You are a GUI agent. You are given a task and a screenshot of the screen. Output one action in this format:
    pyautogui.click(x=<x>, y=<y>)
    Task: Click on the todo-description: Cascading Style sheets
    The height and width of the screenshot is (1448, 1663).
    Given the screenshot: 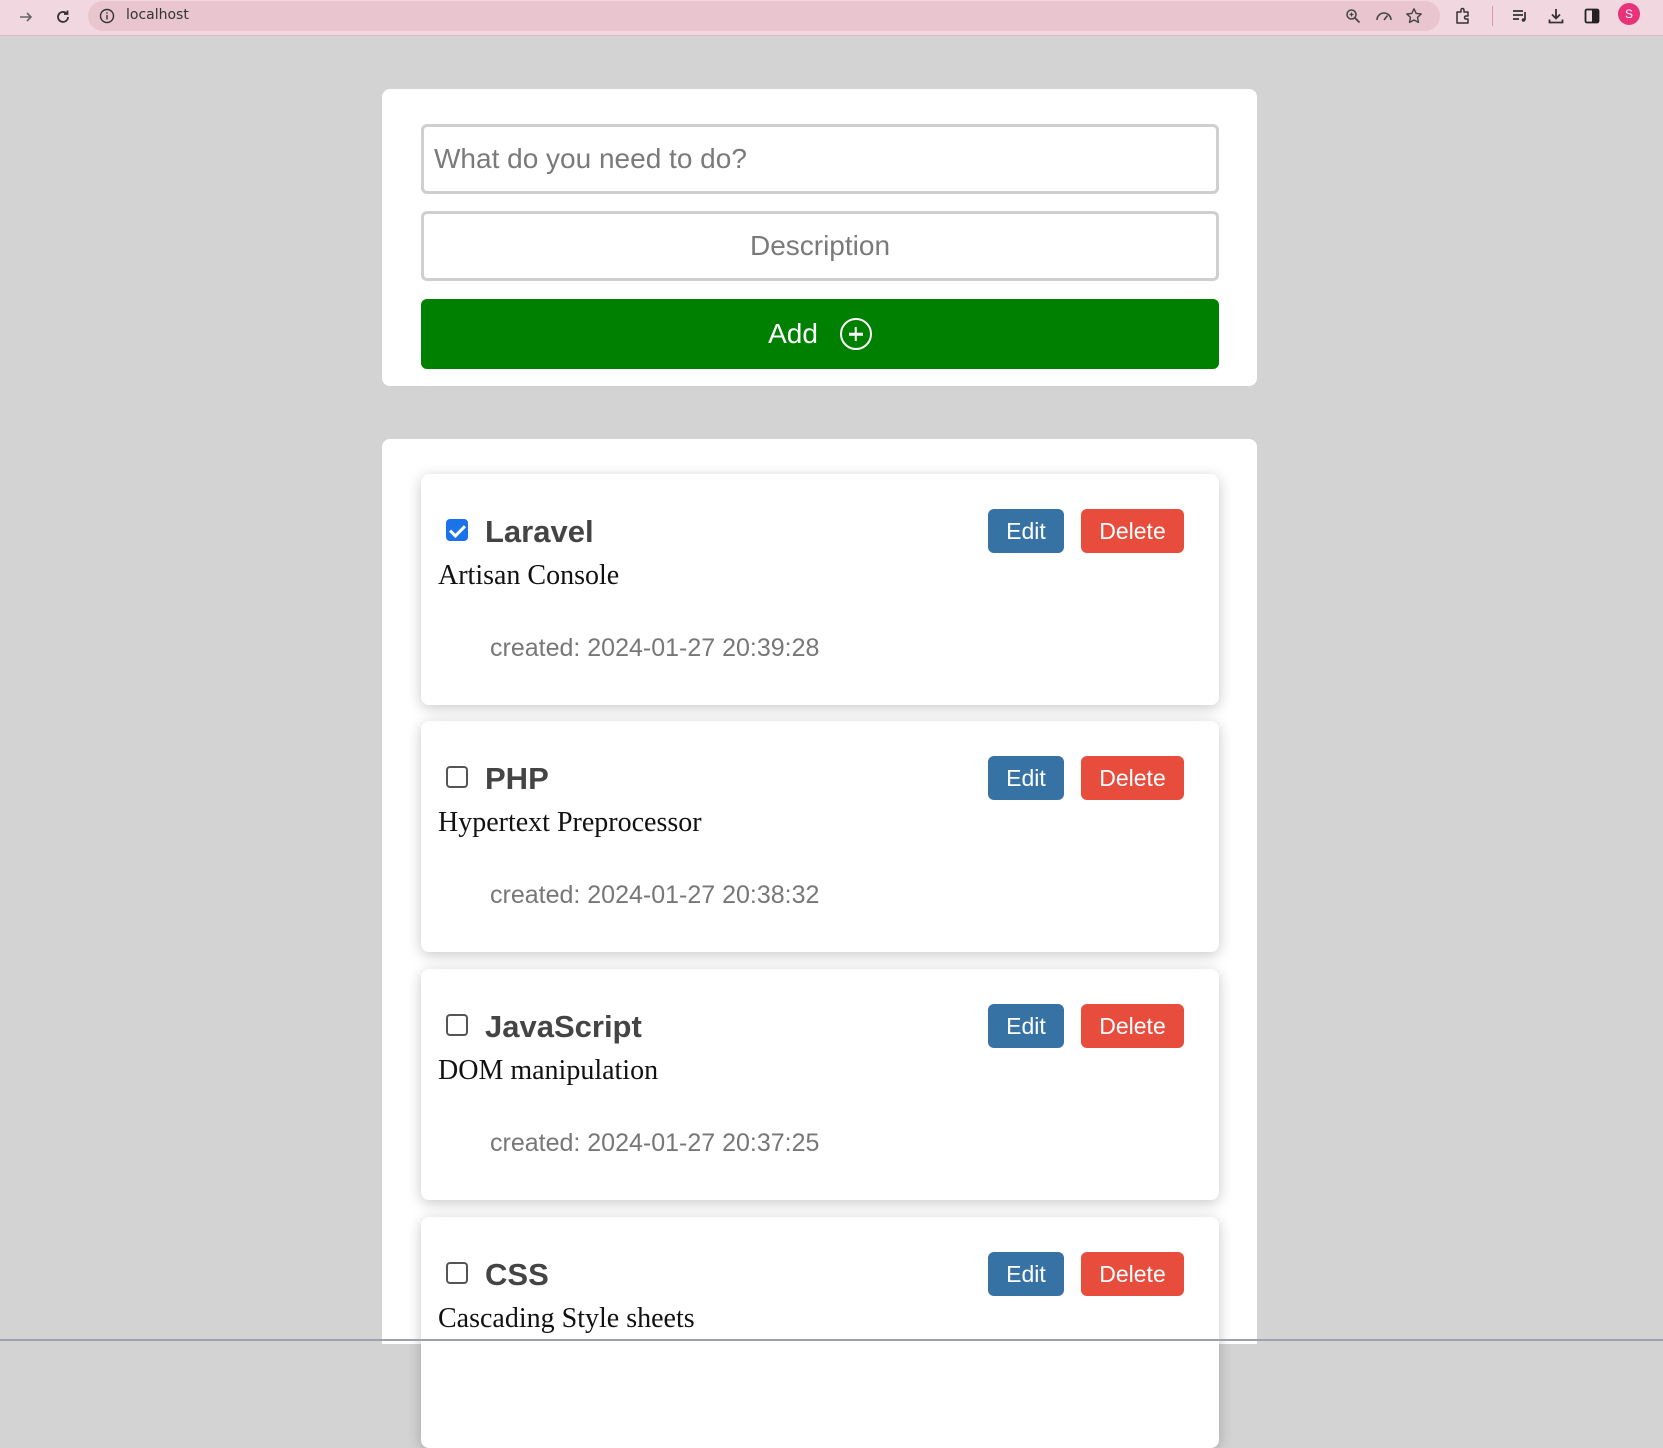 What is the action you would take?
    pyautogui.click(x=566, y=1318)
    